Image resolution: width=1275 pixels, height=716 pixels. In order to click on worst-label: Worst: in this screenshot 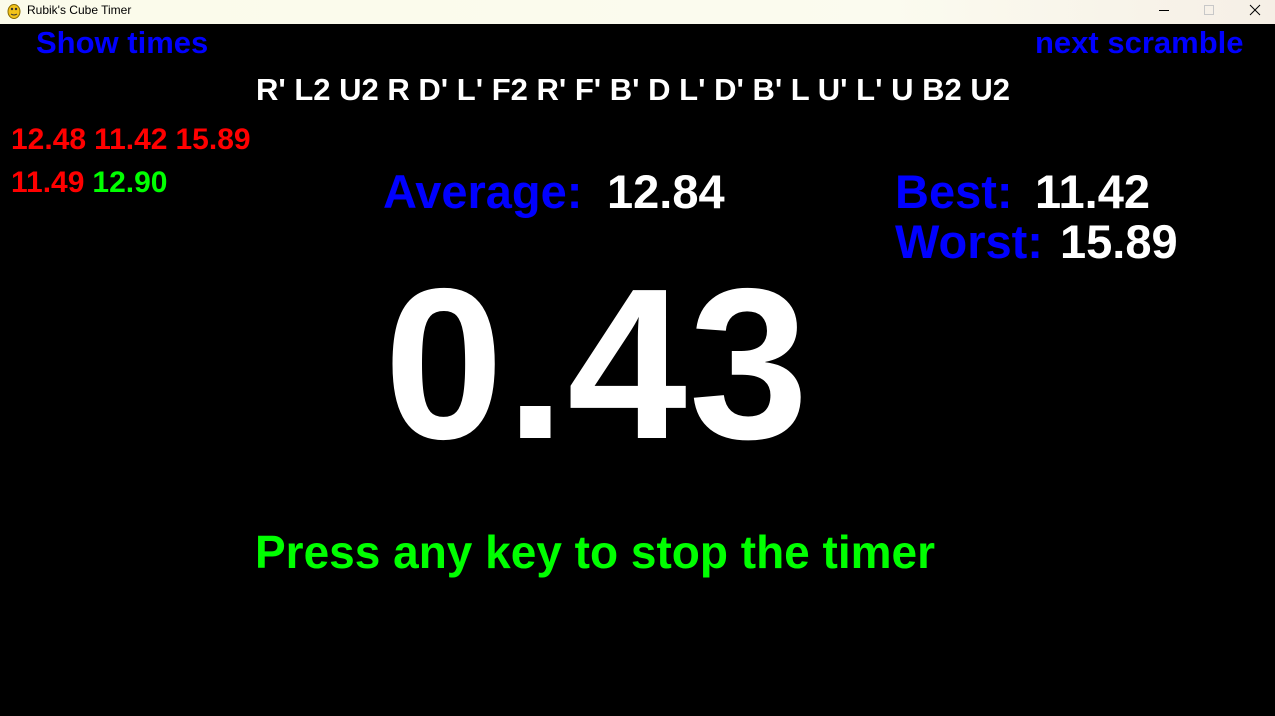, I will do `click(969, 241)`.